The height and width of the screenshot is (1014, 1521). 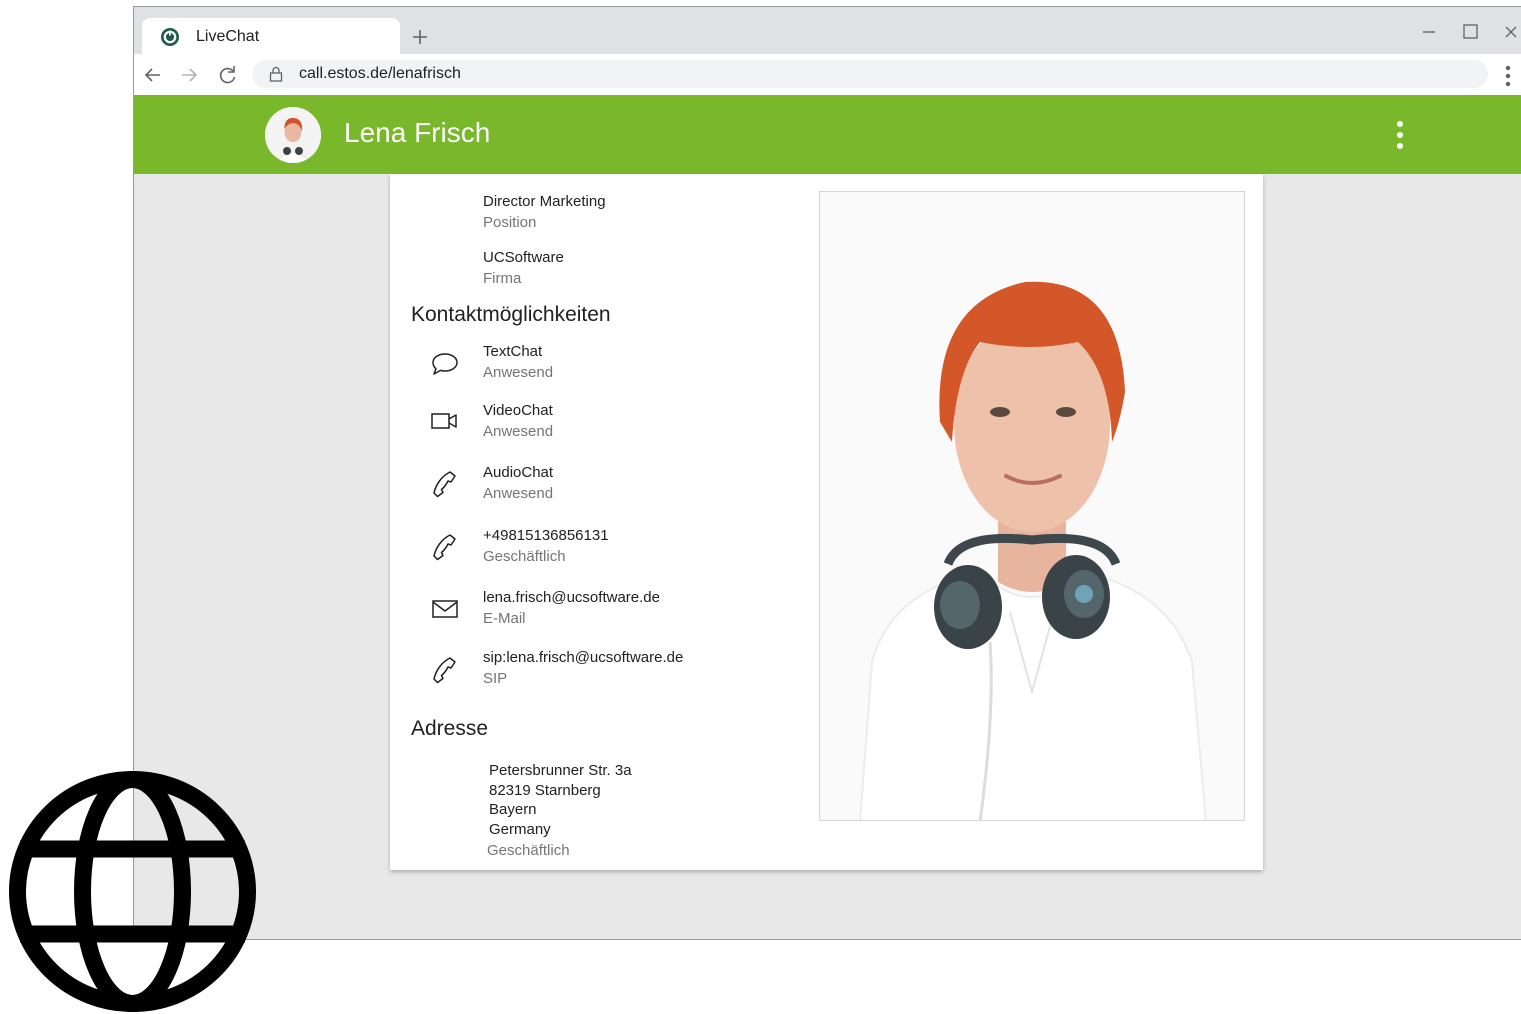 I want to click on tab-strip: LiveChat, so click(x=827, y=30).